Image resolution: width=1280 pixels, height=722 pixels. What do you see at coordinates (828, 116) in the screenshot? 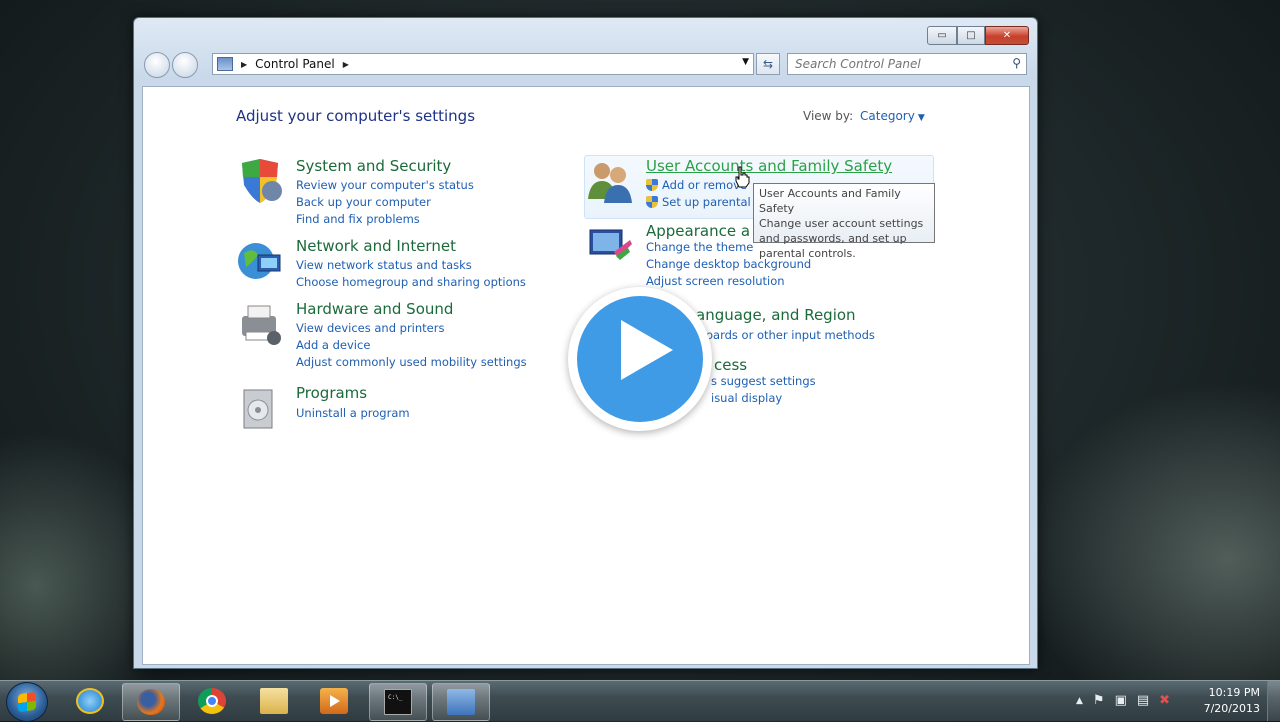
I see `view-by-label: View by:` at bounding box center [828, 116].